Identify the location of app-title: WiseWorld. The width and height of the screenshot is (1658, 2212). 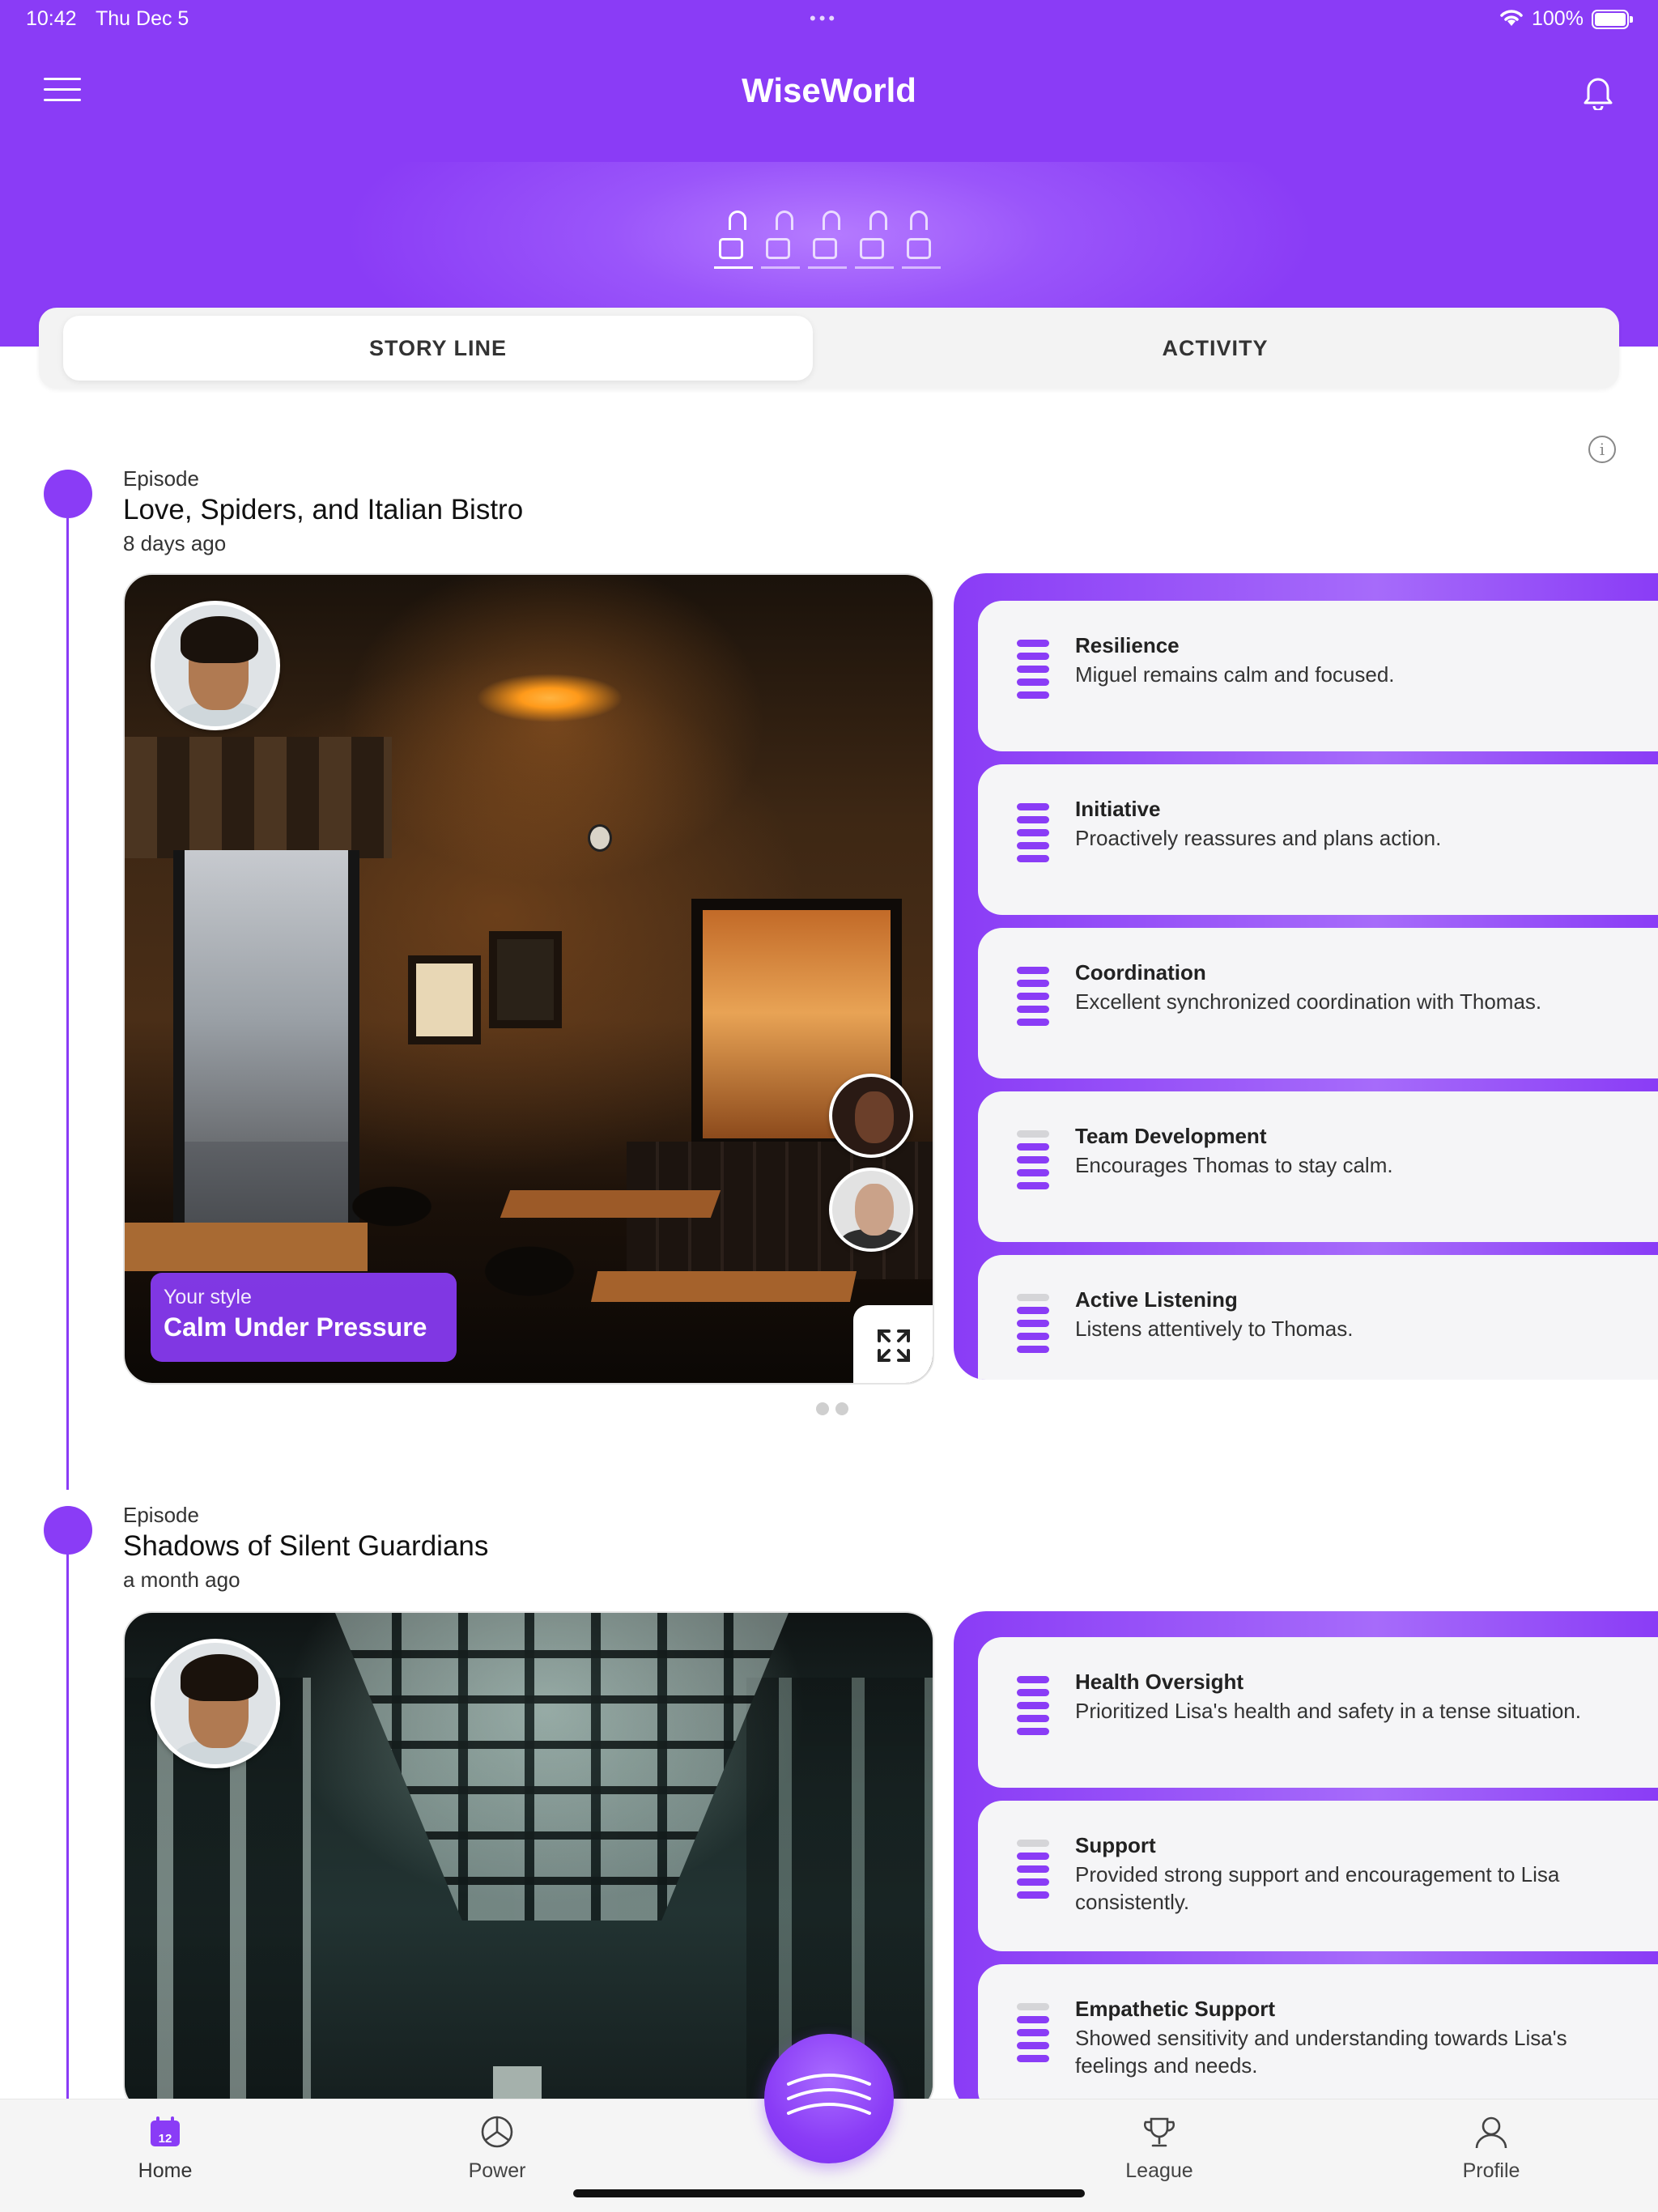
(829, 90).